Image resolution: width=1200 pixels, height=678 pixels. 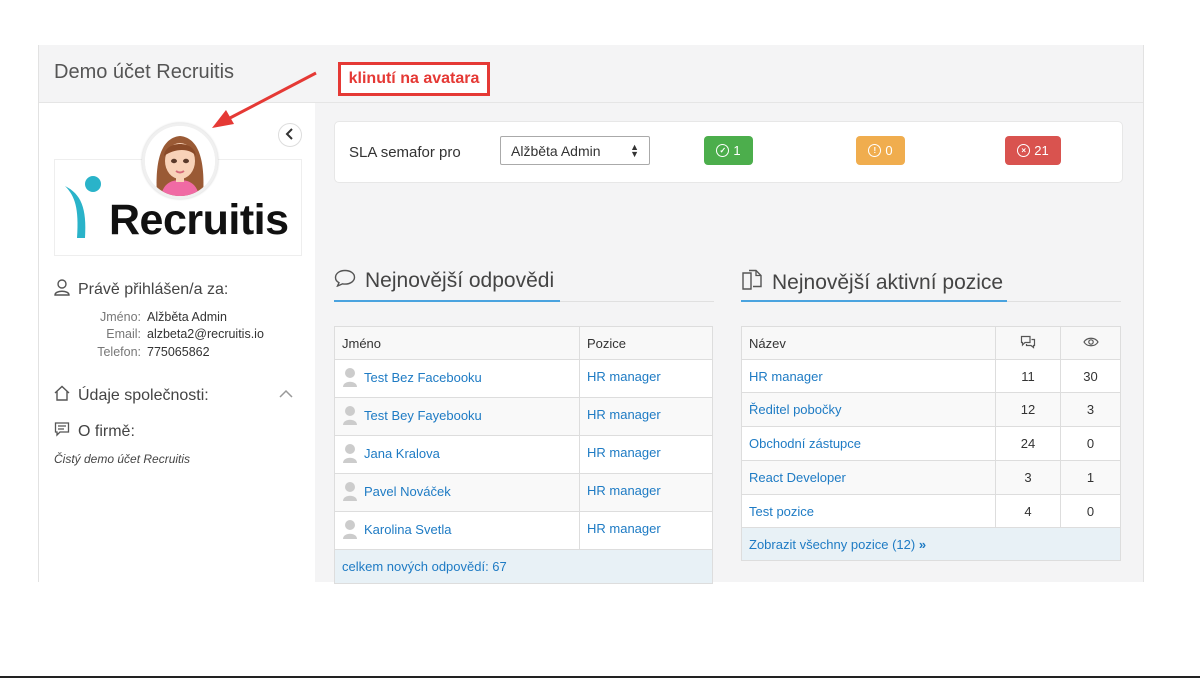 I want to click on collapse-sidebar-button, so click(x=290, y=135).